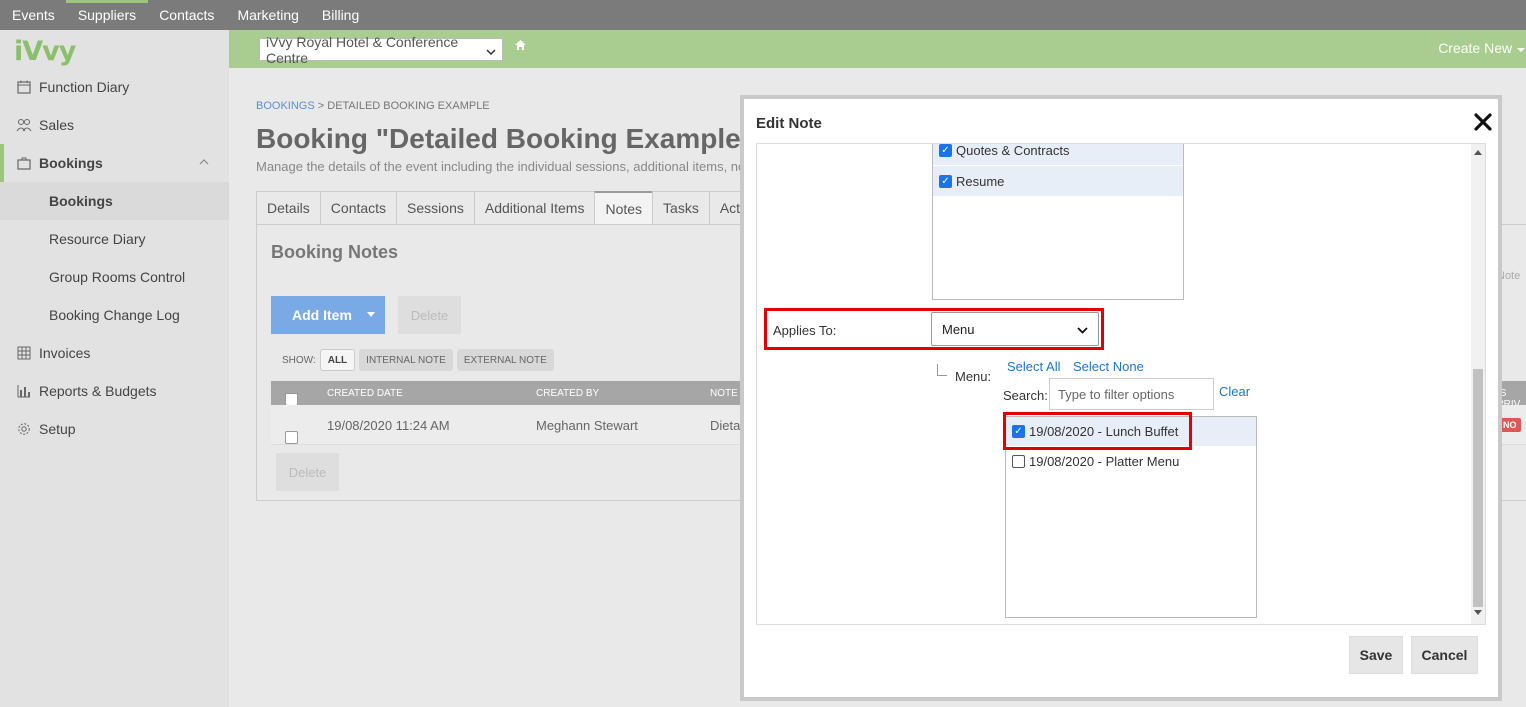  I want to click on clear-link: Clear, so click(1234, 391).